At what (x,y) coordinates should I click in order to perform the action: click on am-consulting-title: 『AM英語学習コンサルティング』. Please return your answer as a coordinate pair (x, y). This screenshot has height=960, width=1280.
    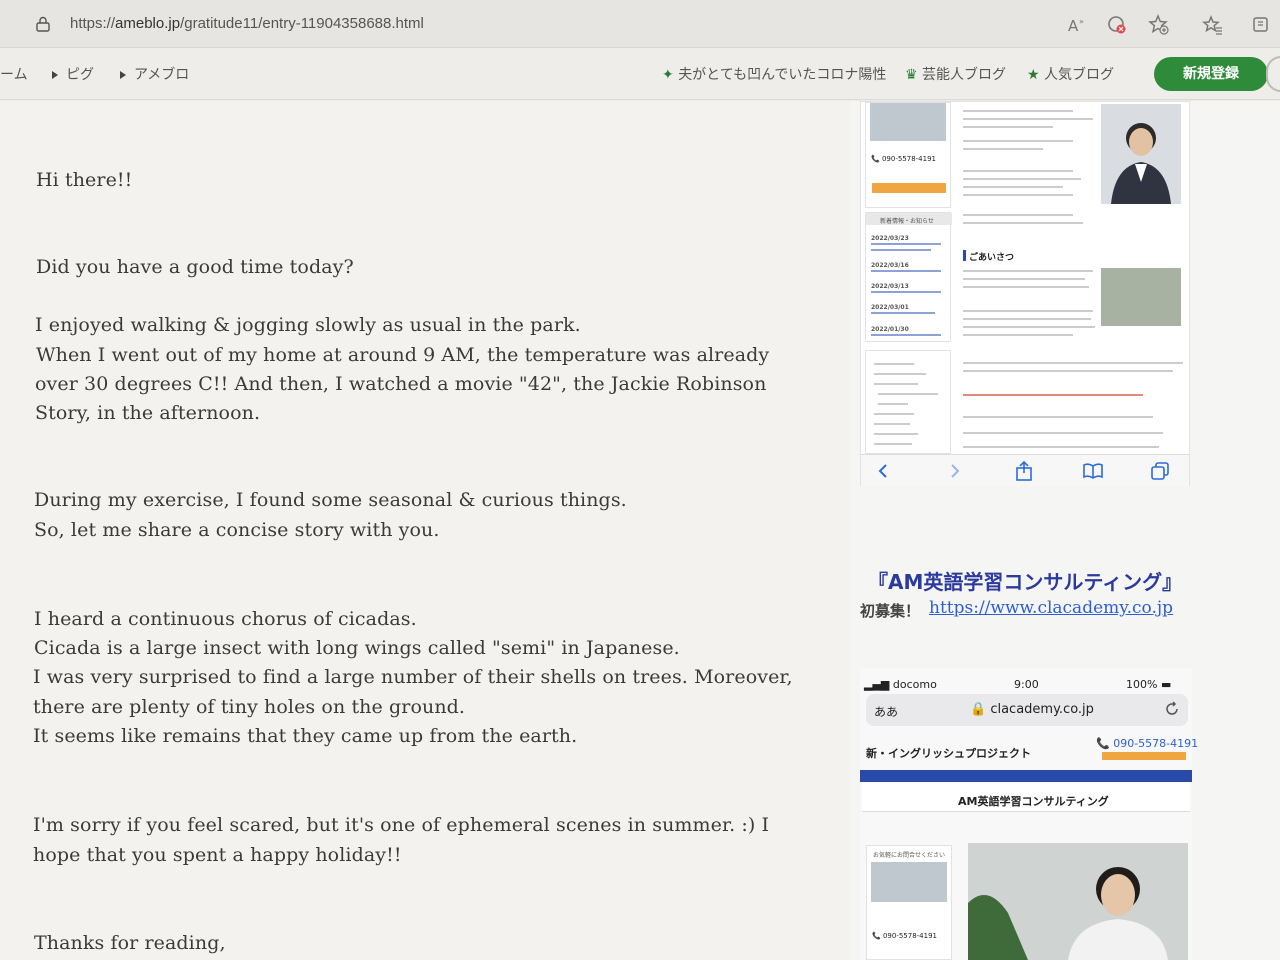
    Looking at the image, I should click on (1025, 582).